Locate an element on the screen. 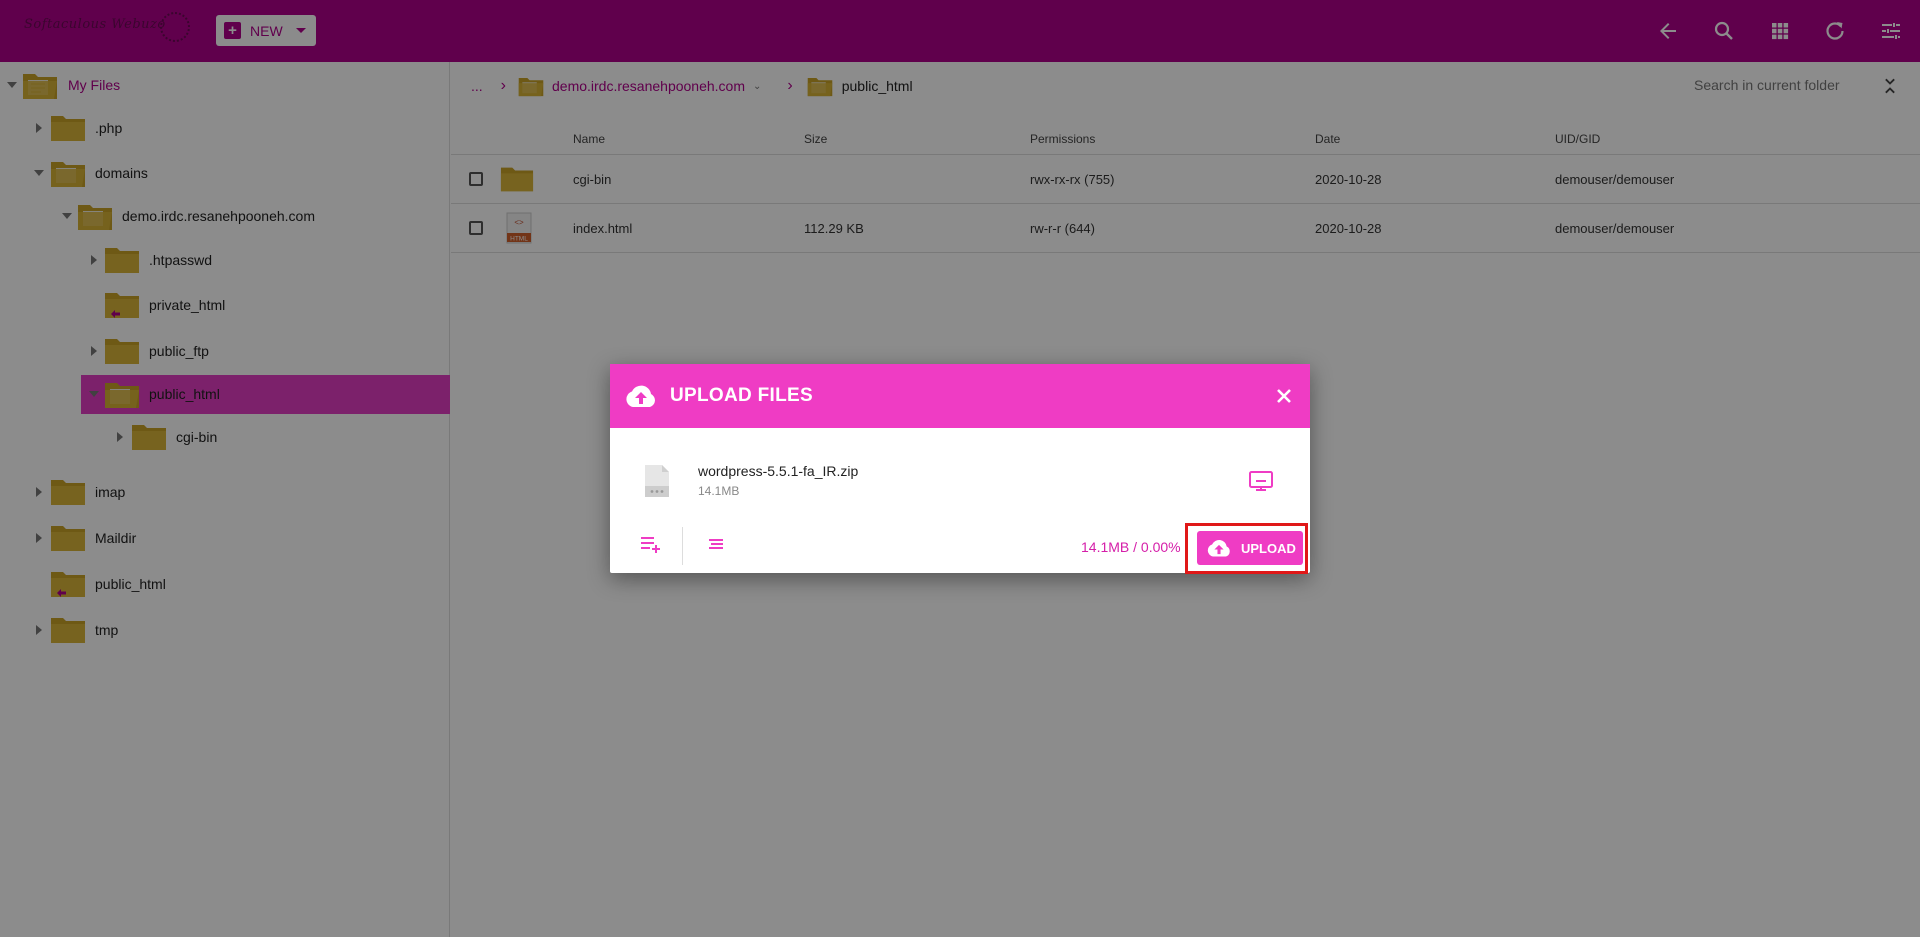  dialog-header: UPLOAD FILES is located at coordinates (960, 396).